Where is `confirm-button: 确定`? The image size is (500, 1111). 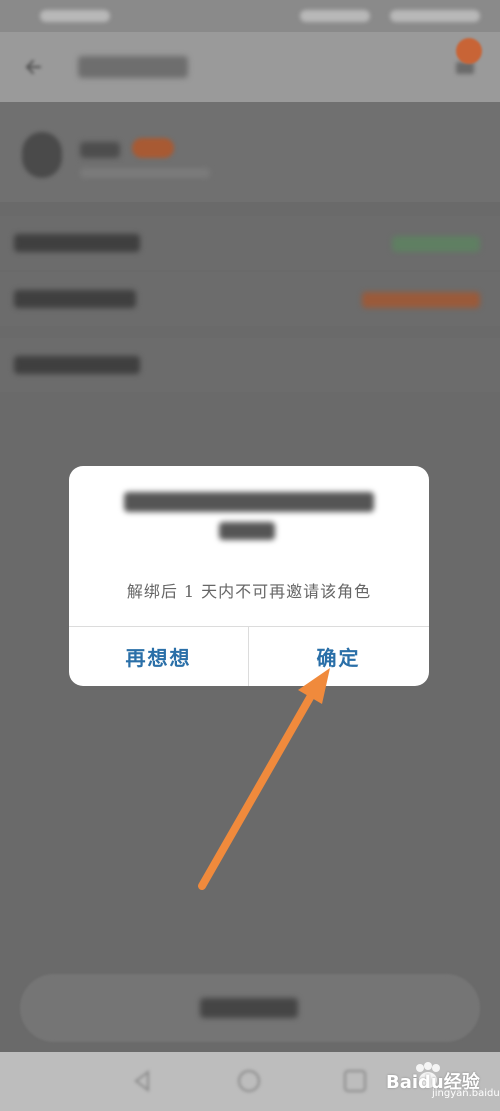
confirm-button: 确定 is located at coordinates (338, 656).